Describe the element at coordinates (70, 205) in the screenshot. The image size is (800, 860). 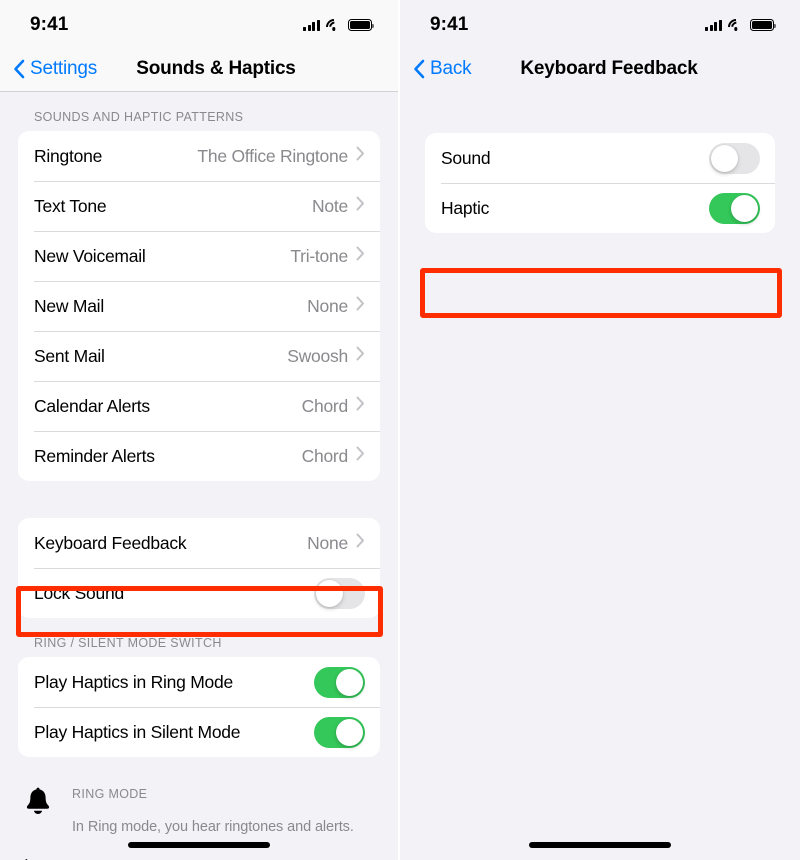
I see `row-label: Text Tone` at that location.